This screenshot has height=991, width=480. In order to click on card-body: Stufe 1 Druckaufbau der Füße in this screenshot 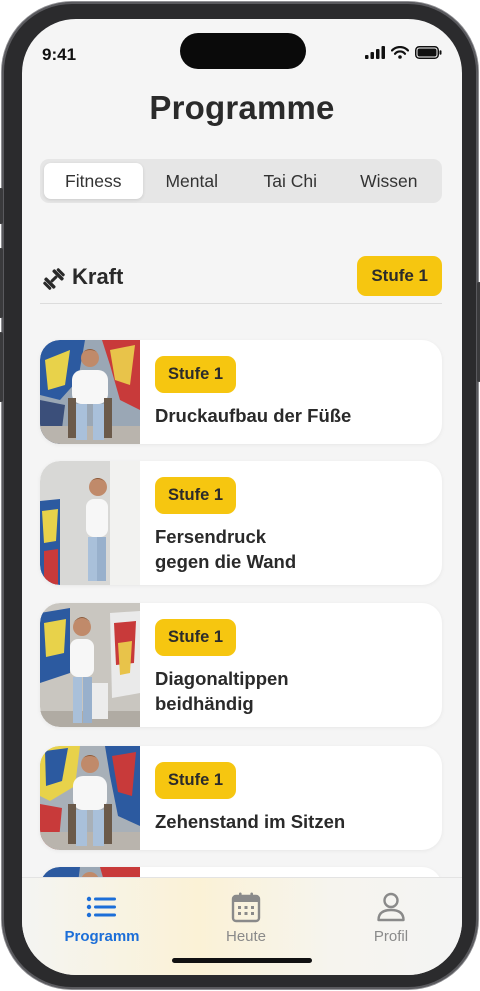, I will do `click(292, 392)`.